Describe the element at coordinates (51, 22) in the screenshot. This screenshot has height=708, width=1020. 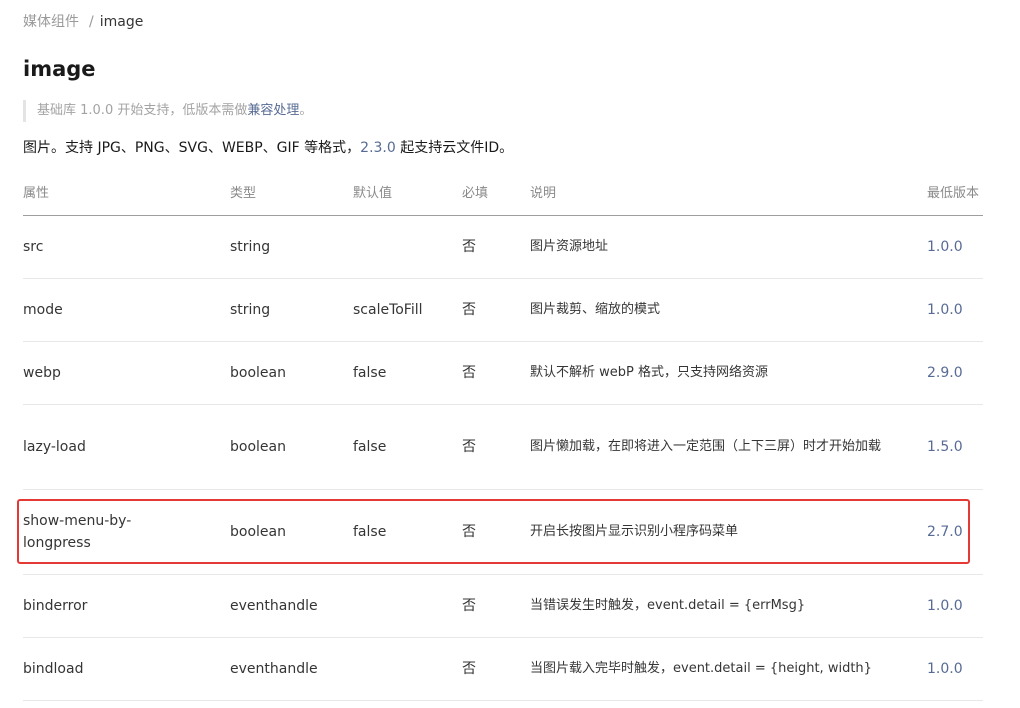
I see `breadcrumb-parent-link: 媒体组件` at that location.